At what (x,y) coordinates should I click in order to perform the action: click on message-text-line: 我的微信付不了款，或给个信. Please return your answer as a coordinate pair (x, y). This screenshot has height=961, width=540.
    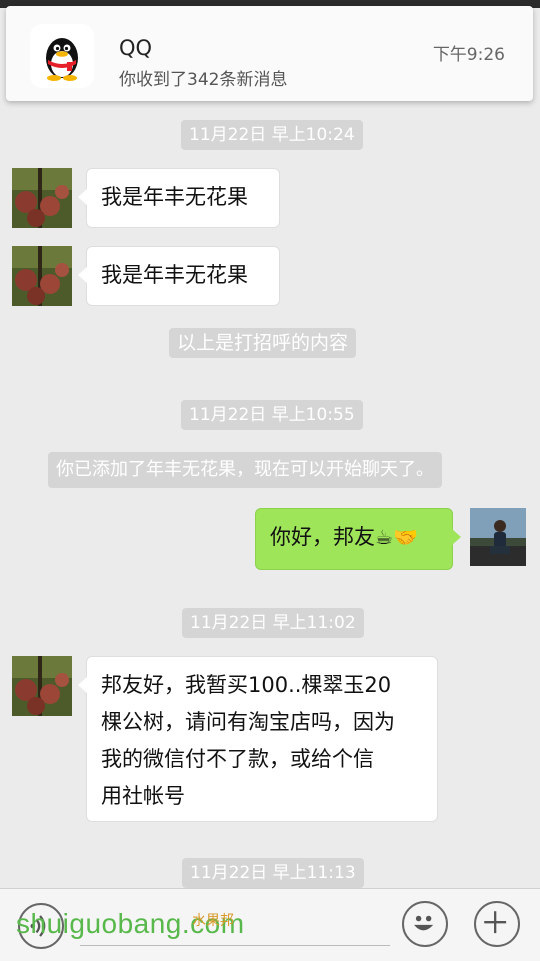
    Looking at the image, I should click on (237, 759).